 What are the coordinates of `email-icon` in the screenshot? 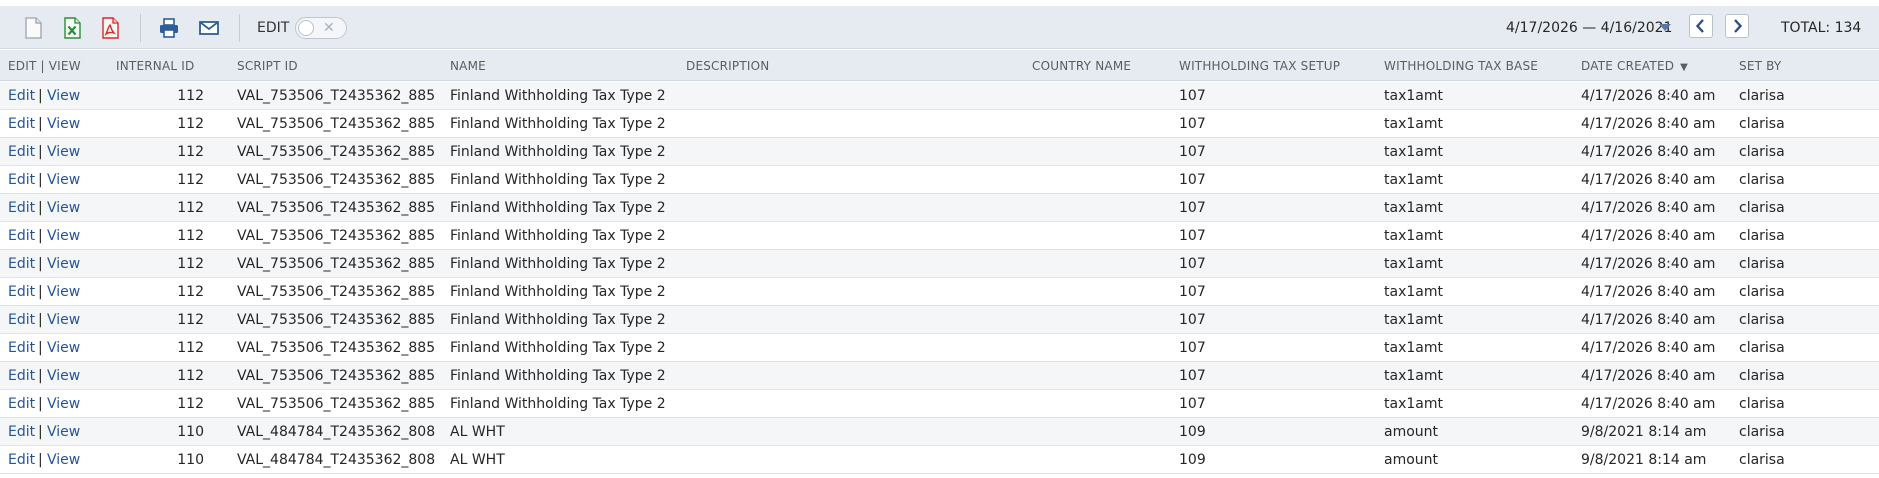 It's located at (209, 28).